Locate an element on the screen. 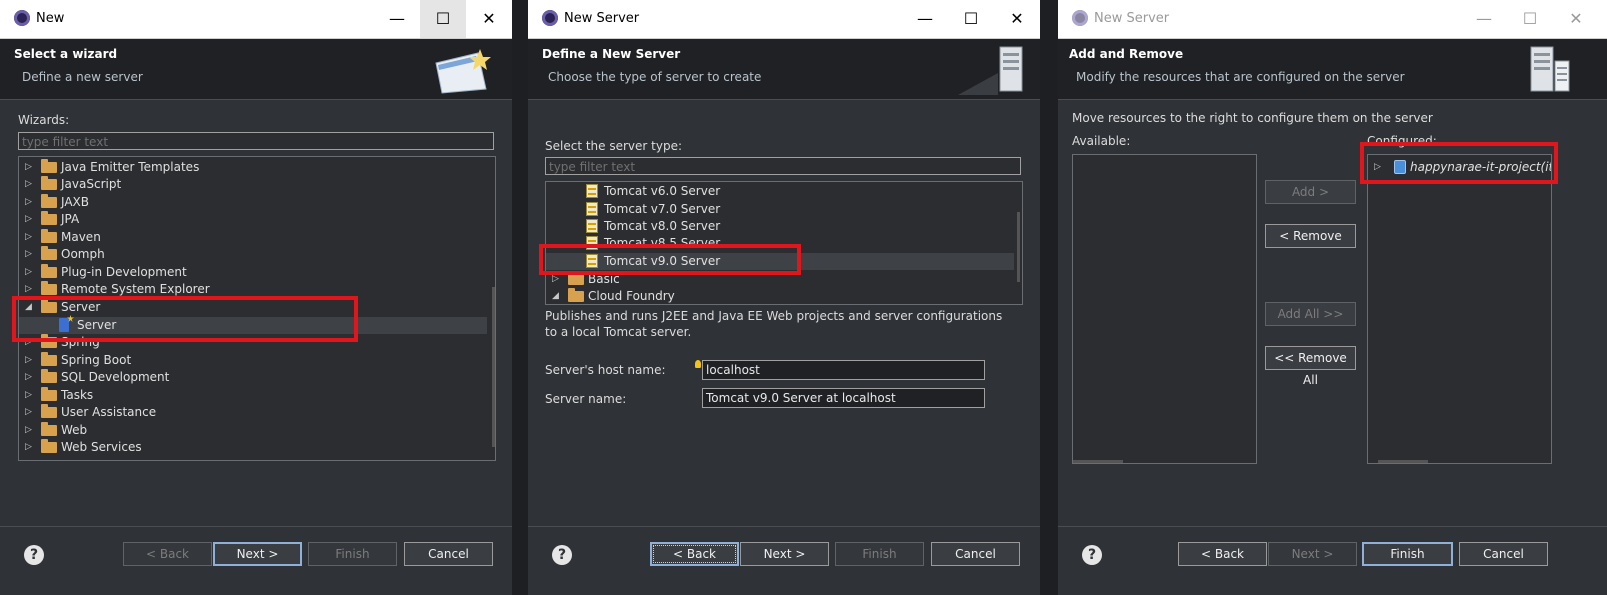 Image resolution: width=1607 pixels, height=595 pixels. tree-item: ▷ Web is located at coordinates (257, 430).